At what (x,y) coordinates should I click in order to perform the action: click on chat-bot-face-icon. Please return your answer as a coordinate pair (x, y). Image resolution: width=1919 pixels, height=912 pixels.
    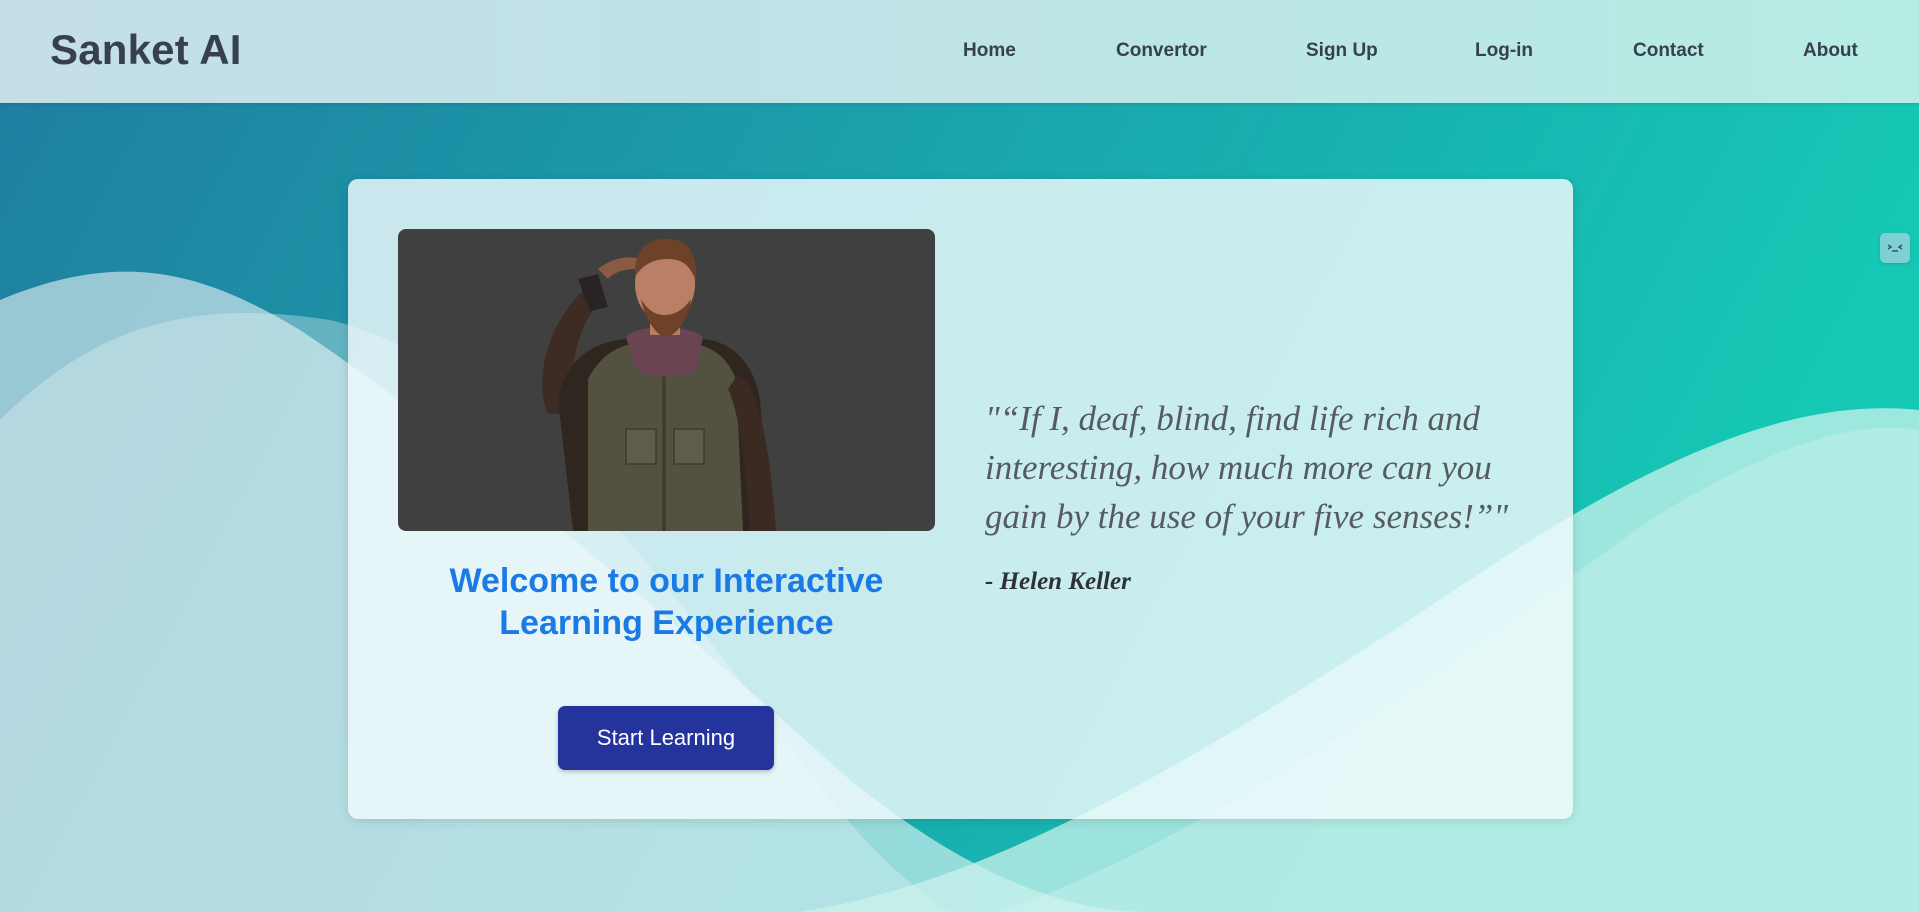
    Looking at the image, I should click on (1895, 248).